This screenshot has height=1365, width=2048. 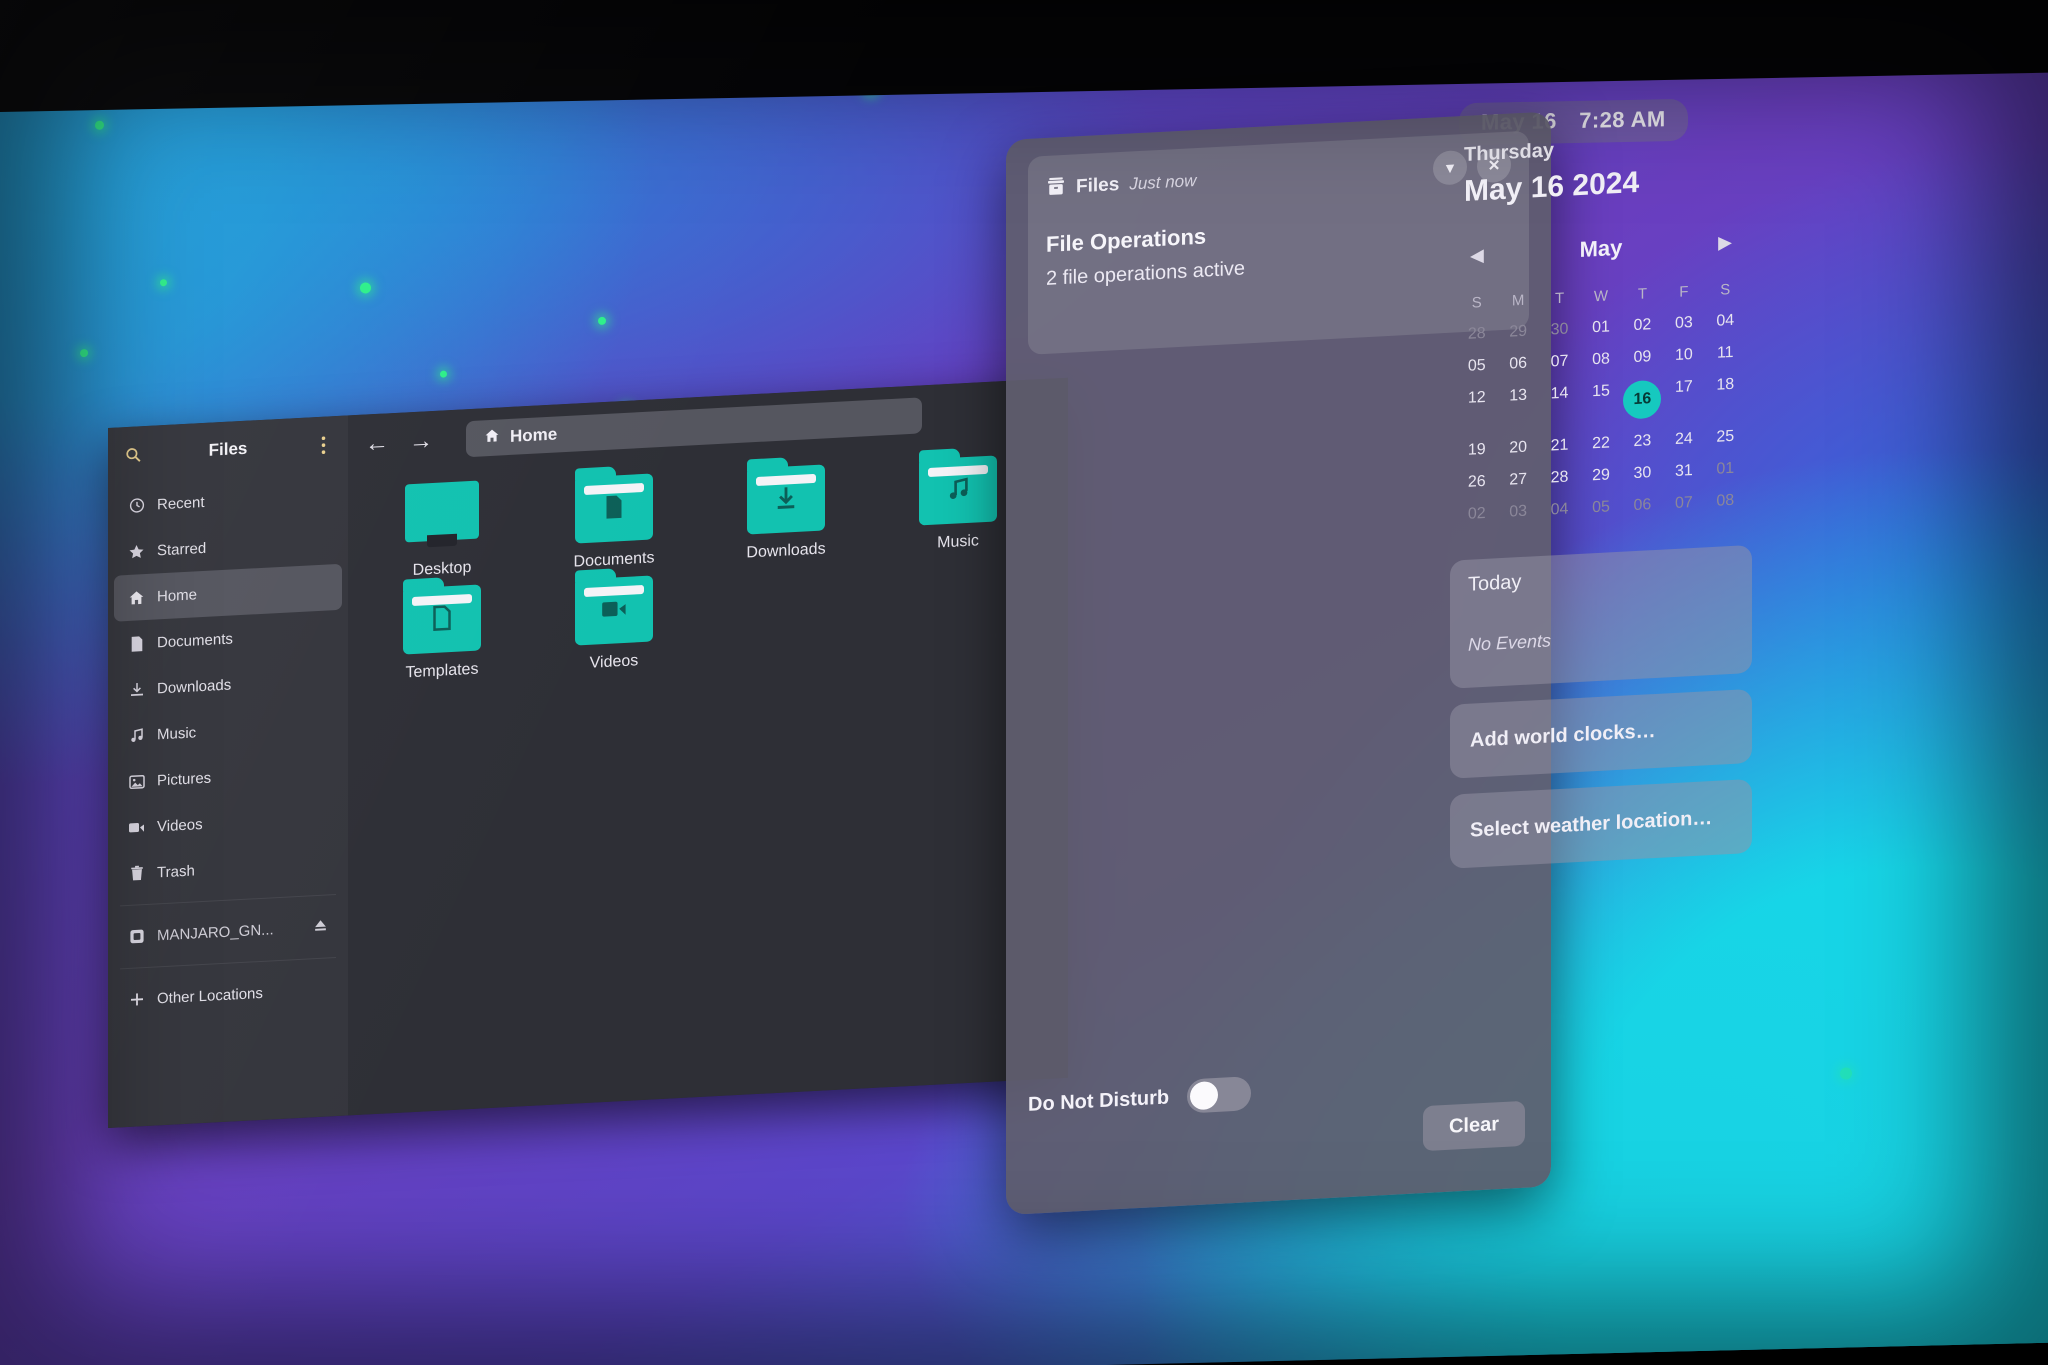 I want to click on calendar-day-label: 13, so click(x=1518, y=395).